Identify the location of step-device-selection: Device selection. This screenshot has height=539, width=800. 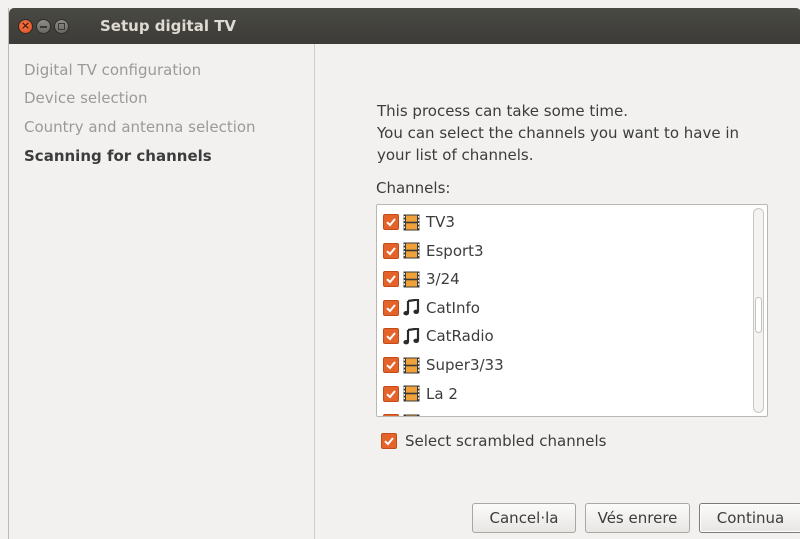
(86, 98).